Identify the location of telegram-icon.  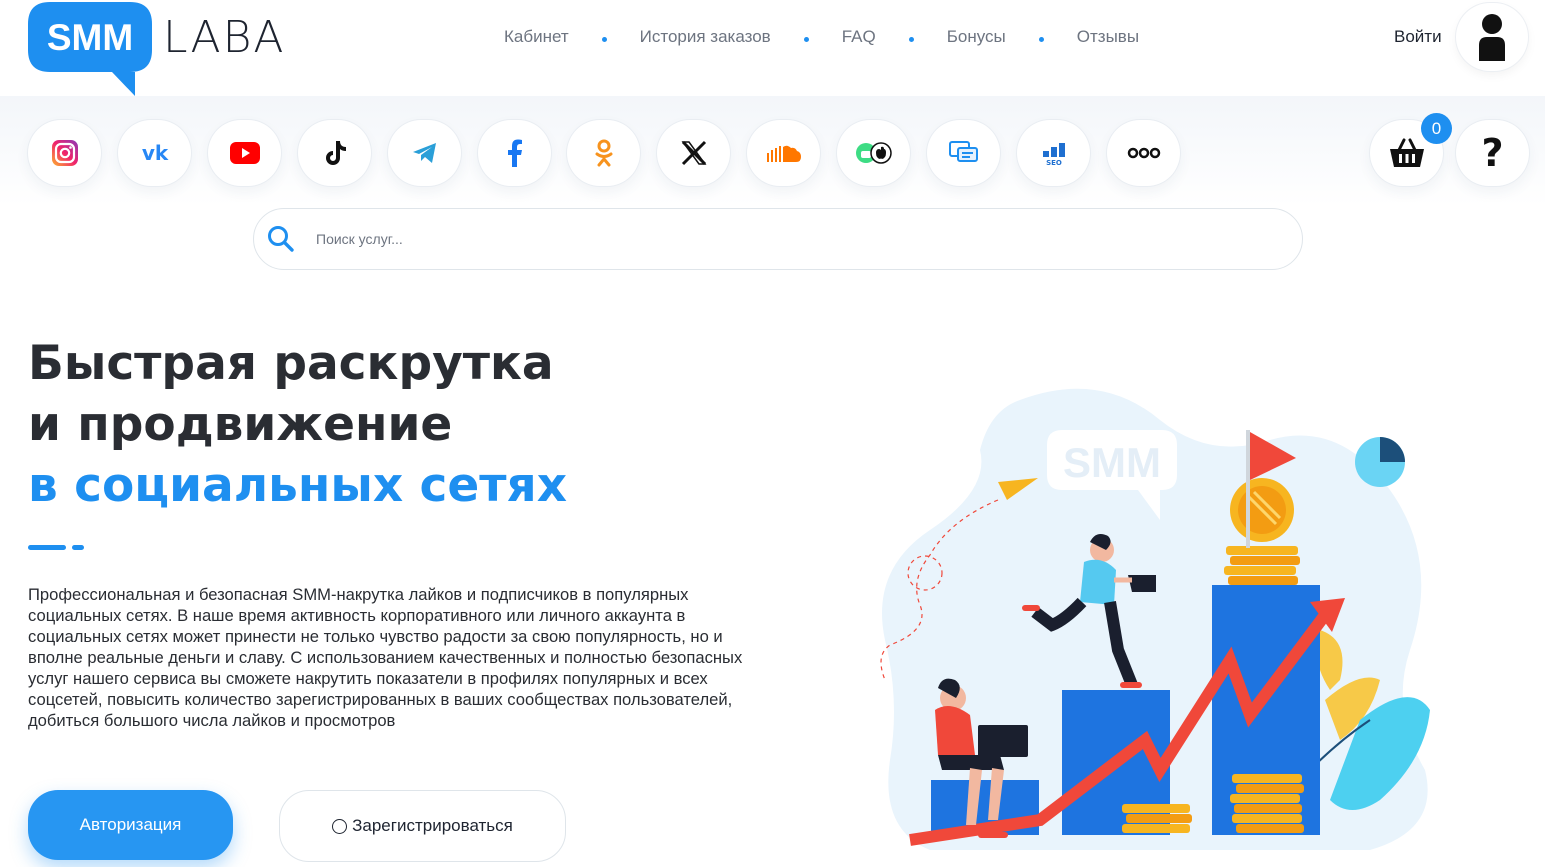
(424, 153).